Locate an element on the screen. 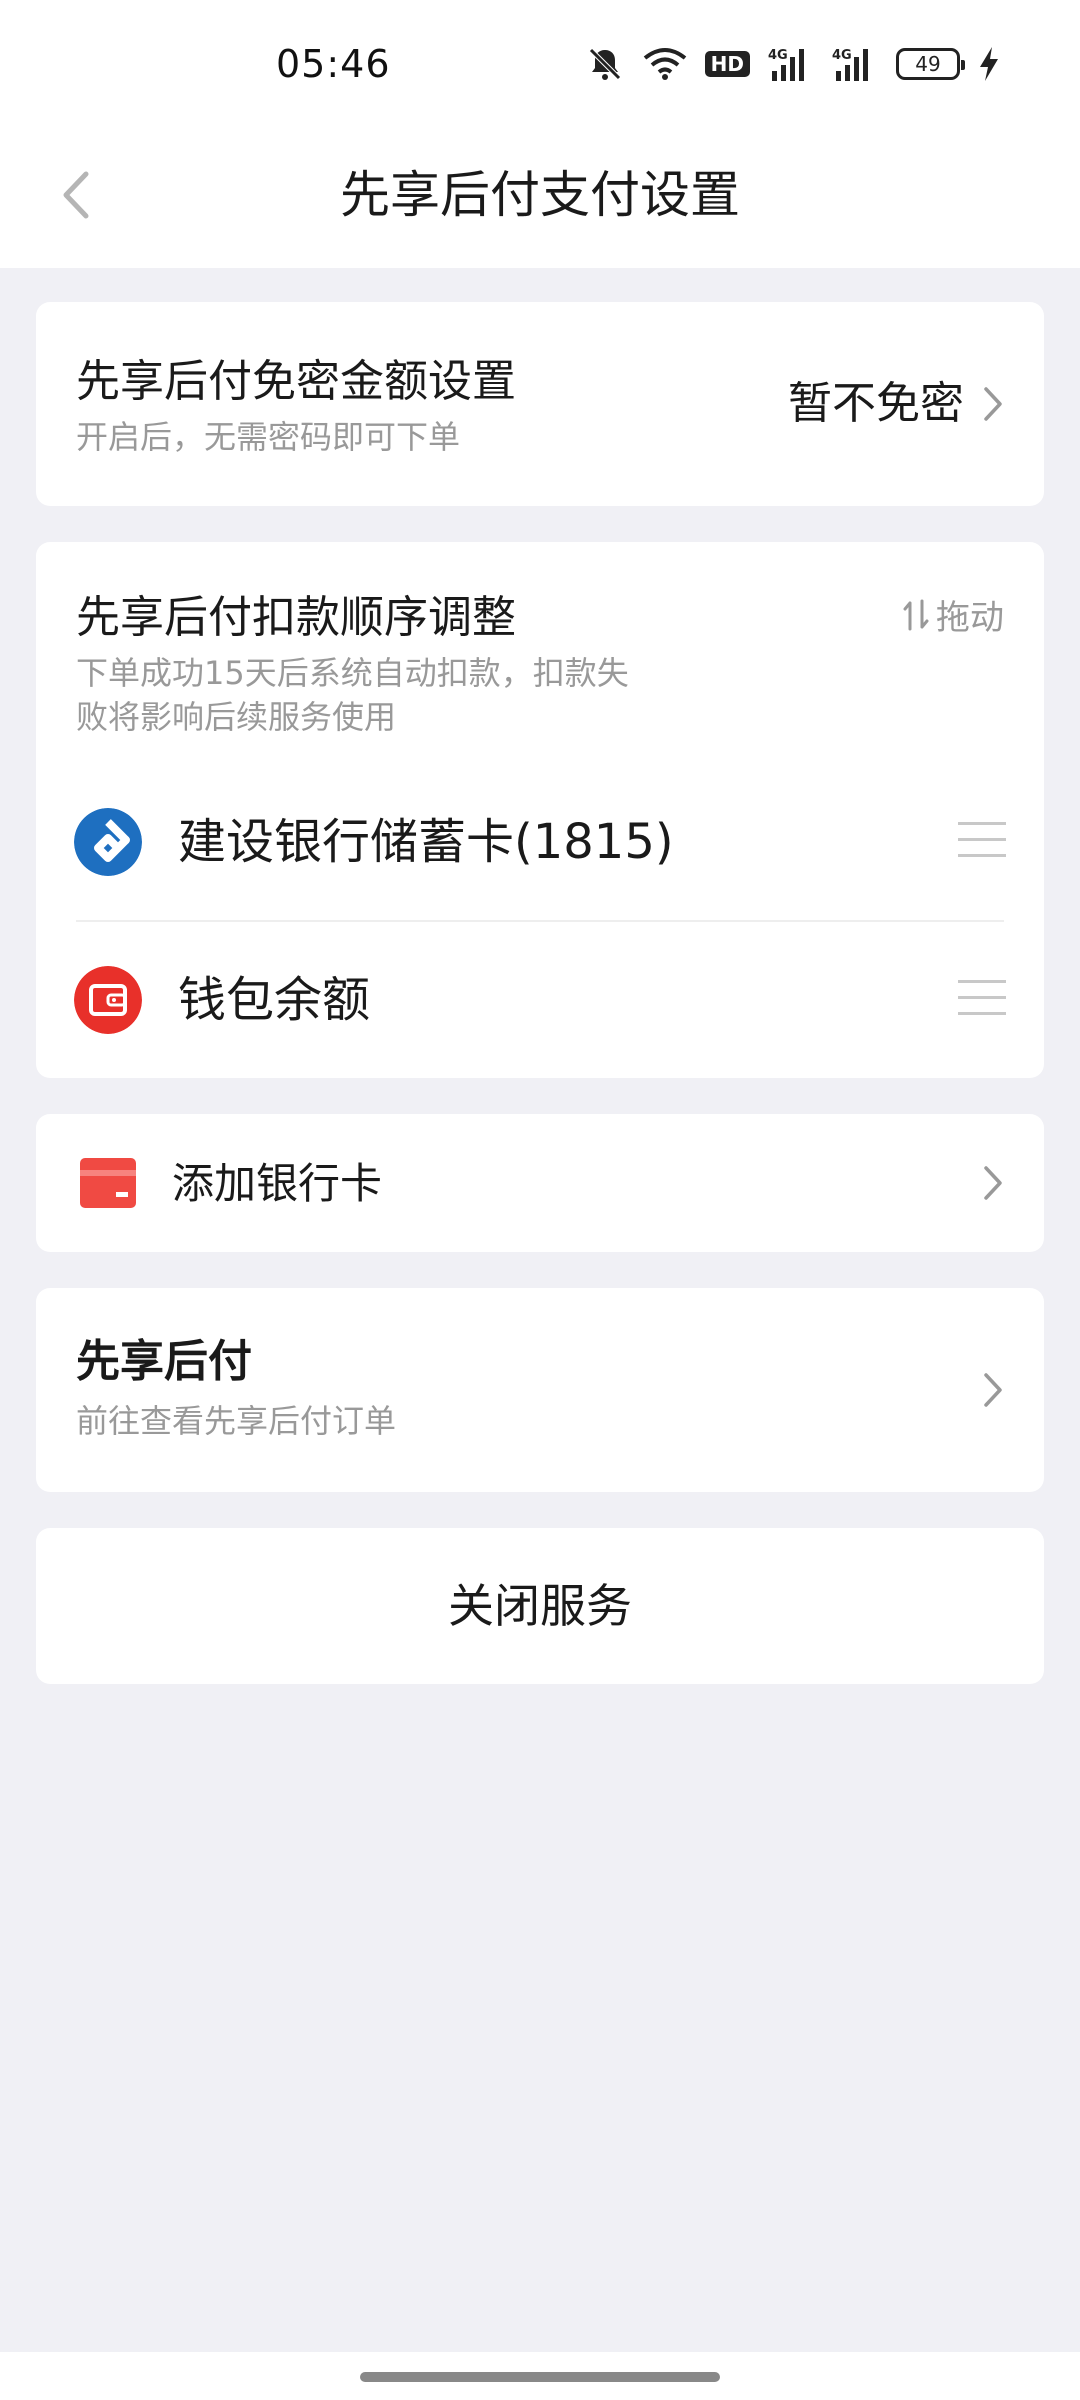 This screenshot has height=2400, width=1080. battery-icon: 49 is located at coordinates (930, 64).